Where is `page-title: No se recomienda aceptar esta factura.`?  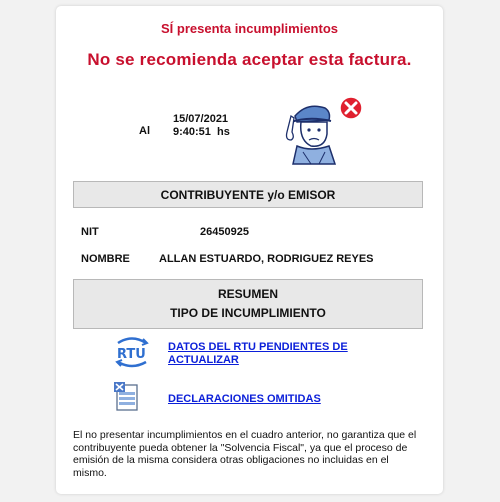
page-title: No se recomienda aceptar esta factura. is located at coordinates (249, 59).